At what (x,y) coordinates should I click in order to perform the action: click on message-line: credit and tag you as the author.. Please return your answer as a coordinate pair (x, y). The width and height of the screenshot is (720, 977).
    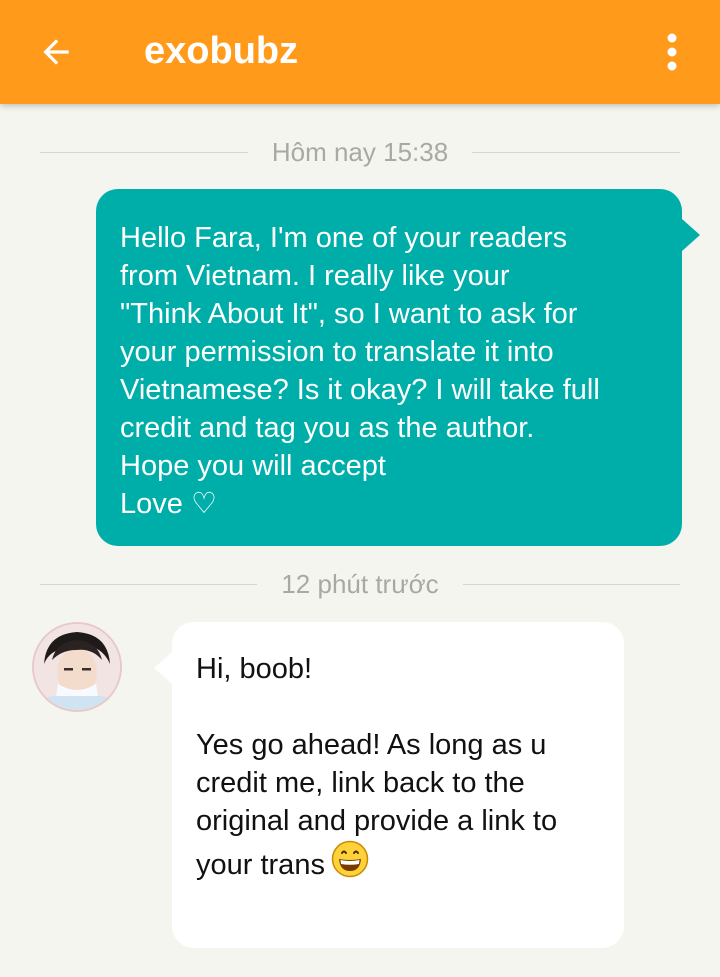
    Looking at the image, I should click on (327, 428).